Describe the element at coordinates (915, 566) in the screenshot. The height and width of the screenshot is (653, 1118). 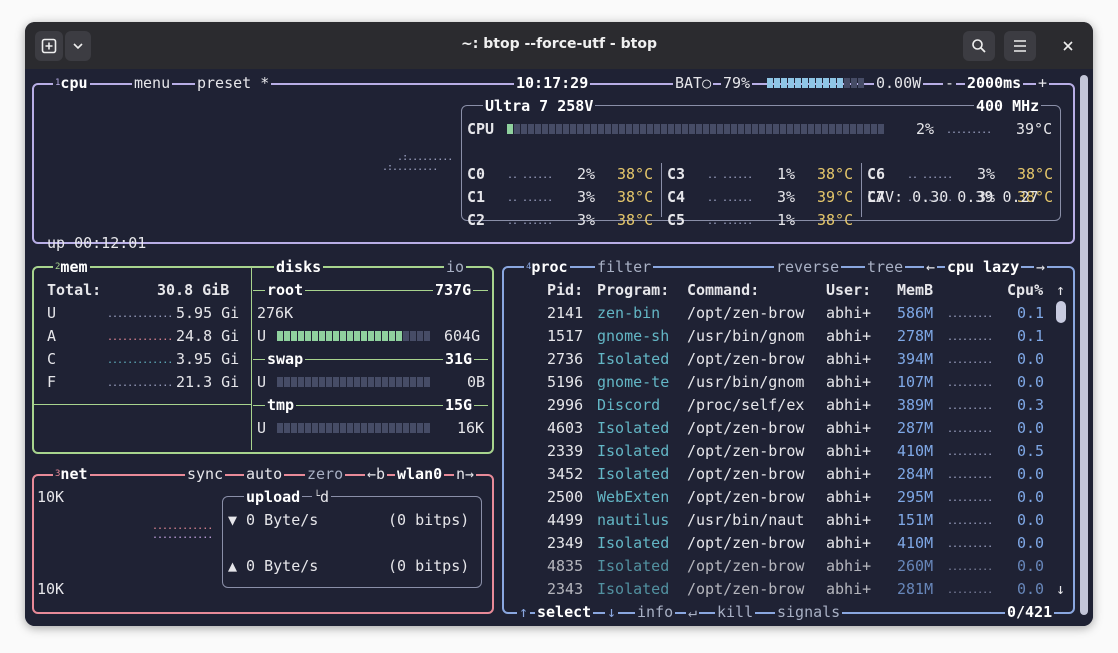
I see `proc-mem: 260M` at that location.